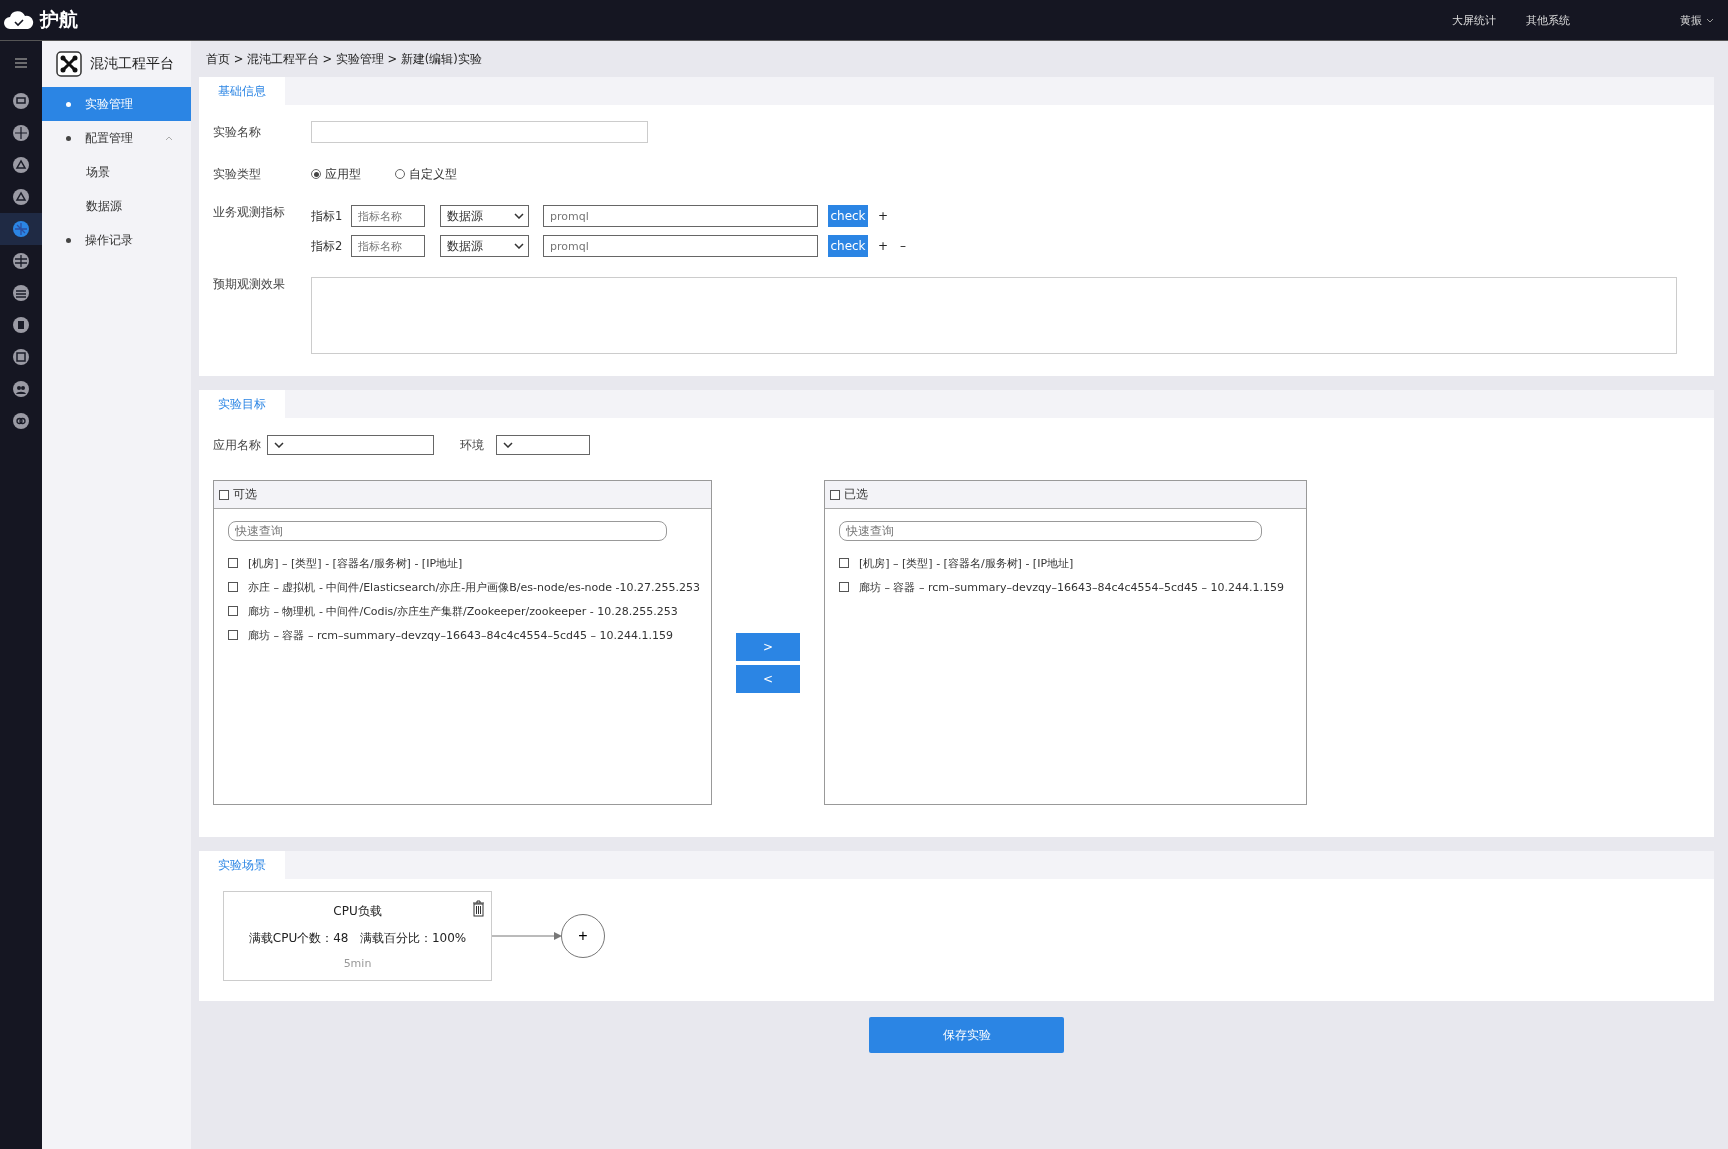 This screenshot has width=1728, height=1149. Describe the element at coordinates (132, 64) in the screenshot. I see `sidebar-title: 混沌工程平台` at that location.